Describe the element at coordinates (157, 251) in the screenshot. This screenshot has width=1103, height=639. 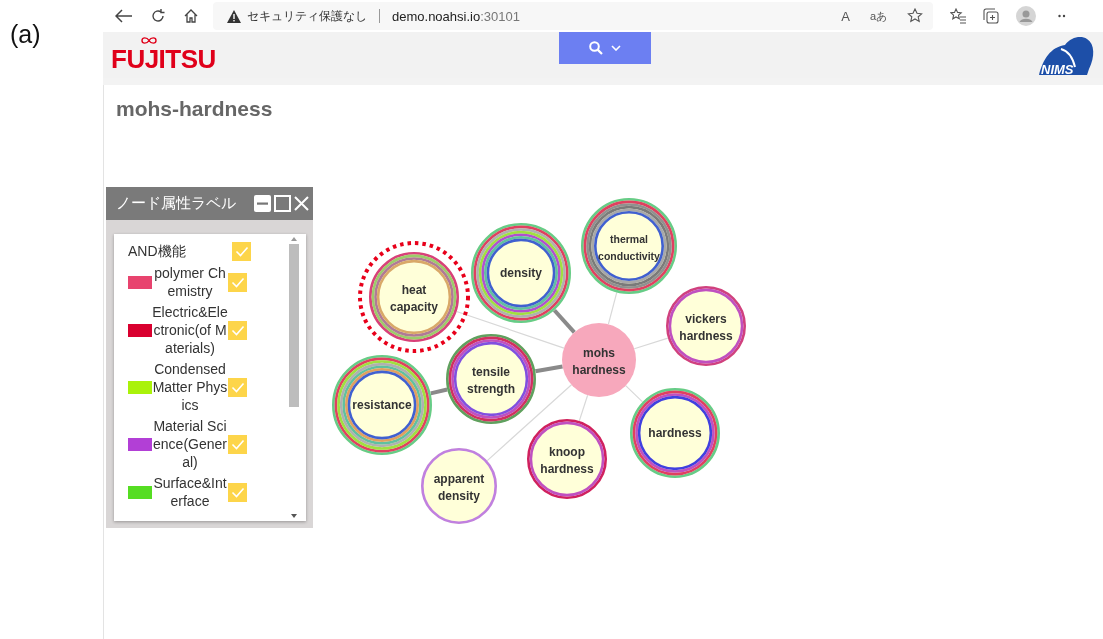
I see `and-option-label: AND機能` at that location.